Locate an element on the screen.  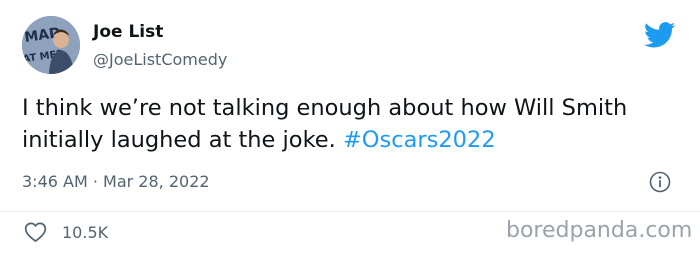
hashtag-link: #Oscars2022 is located at coordinates (419, 140).